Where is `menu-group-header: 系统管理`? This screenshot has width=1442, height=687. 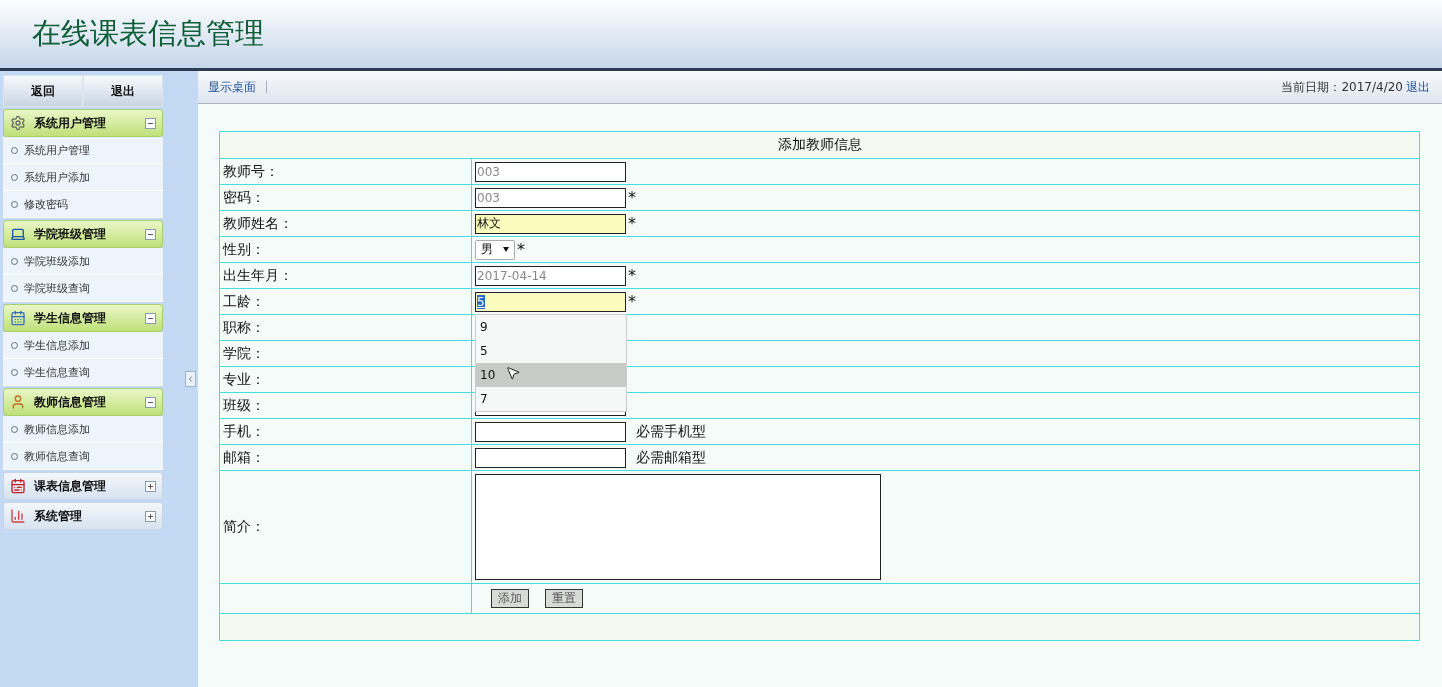 menu-group-header: 系统管理 is located at coordinates (83, 516).